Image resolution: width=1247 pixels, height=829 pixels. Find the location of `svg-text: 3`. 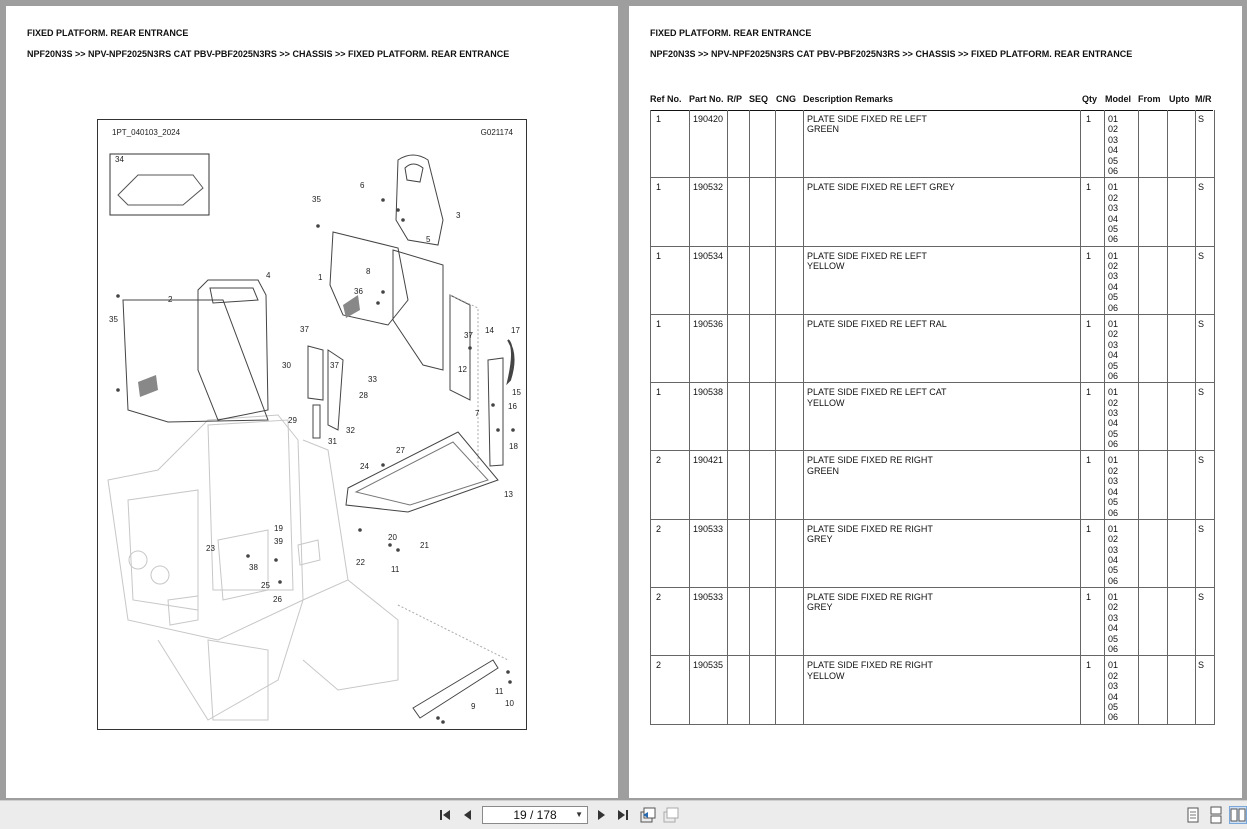

svg-text: 3 is located at coordinates (458, 215).